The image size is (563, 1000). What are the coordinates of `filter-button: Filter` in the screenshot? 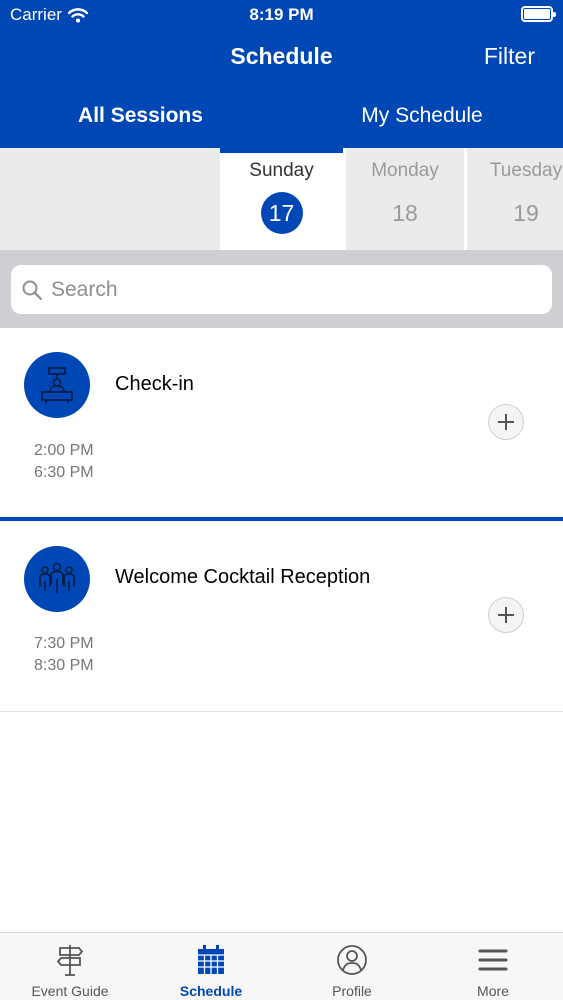 It's located at (509, 56).